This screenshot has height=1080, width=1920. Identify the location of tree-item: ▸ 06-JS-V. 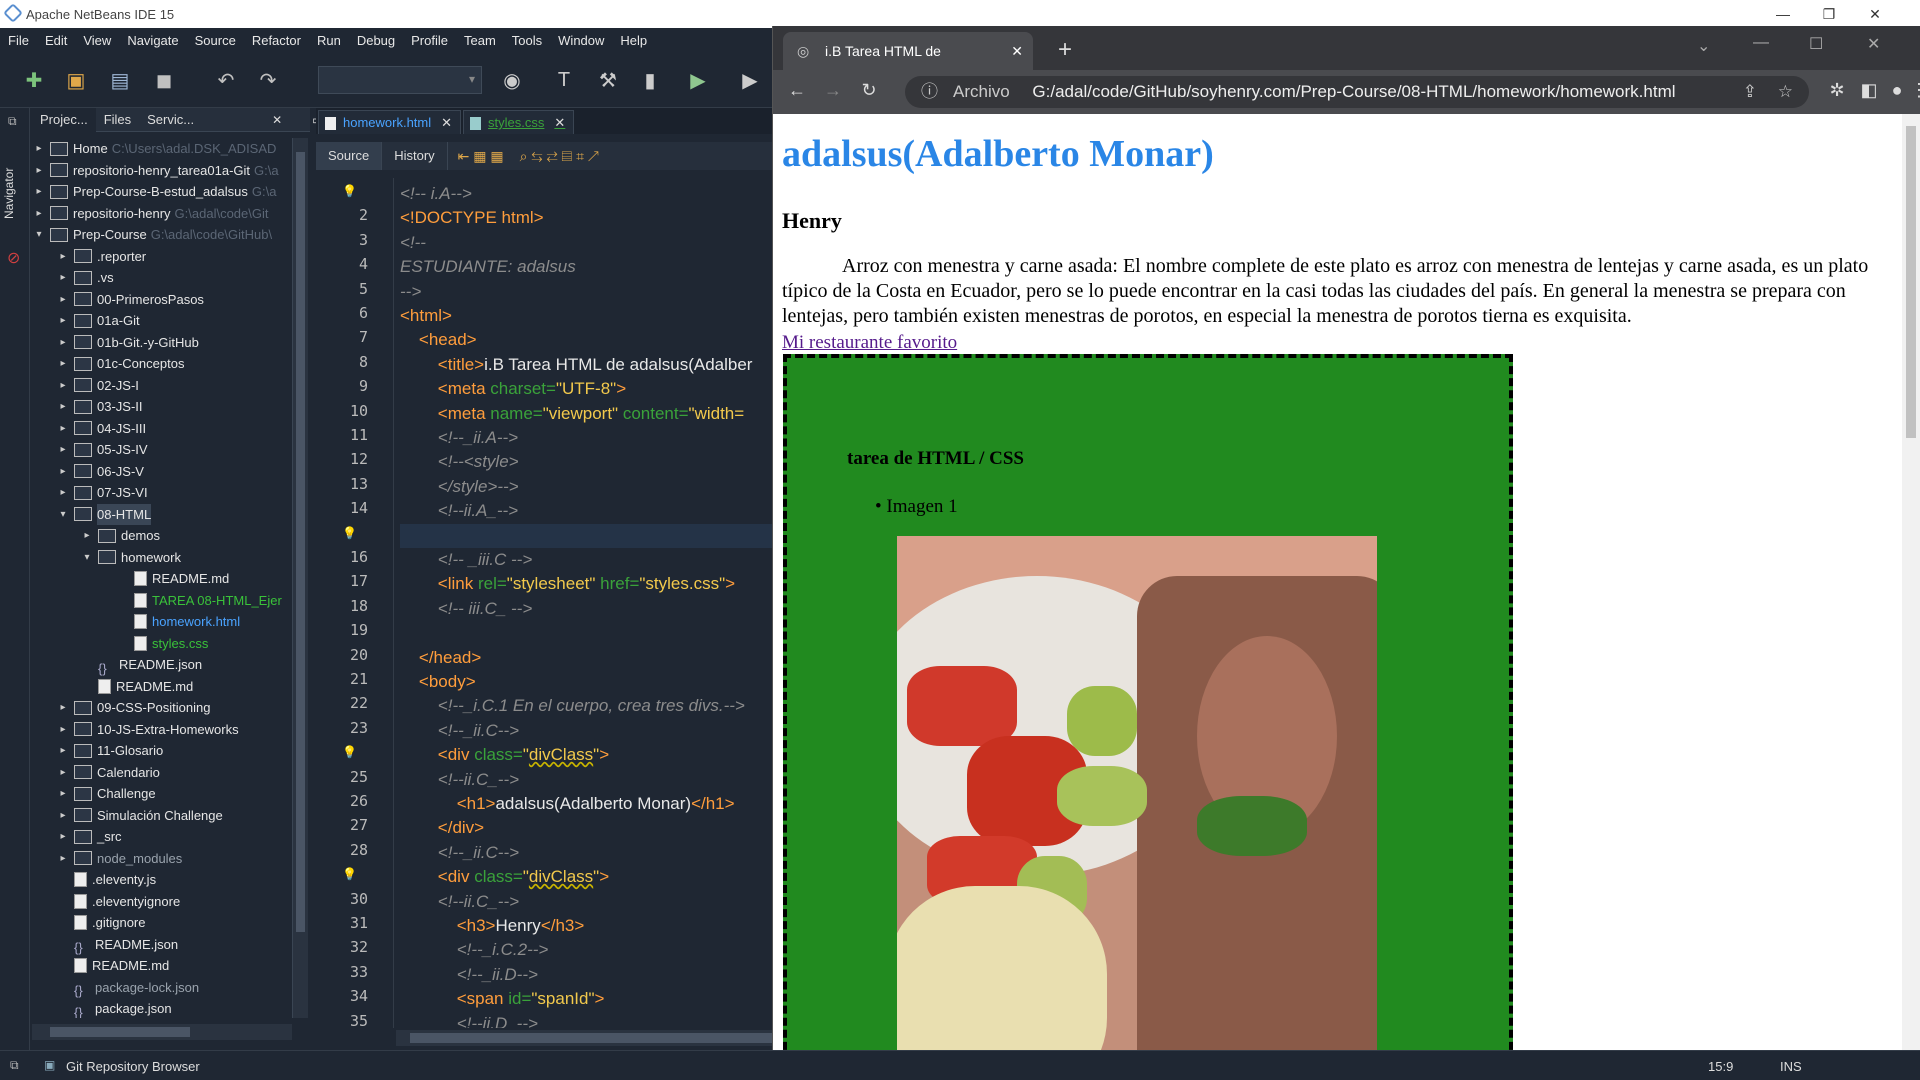
(99, 471).